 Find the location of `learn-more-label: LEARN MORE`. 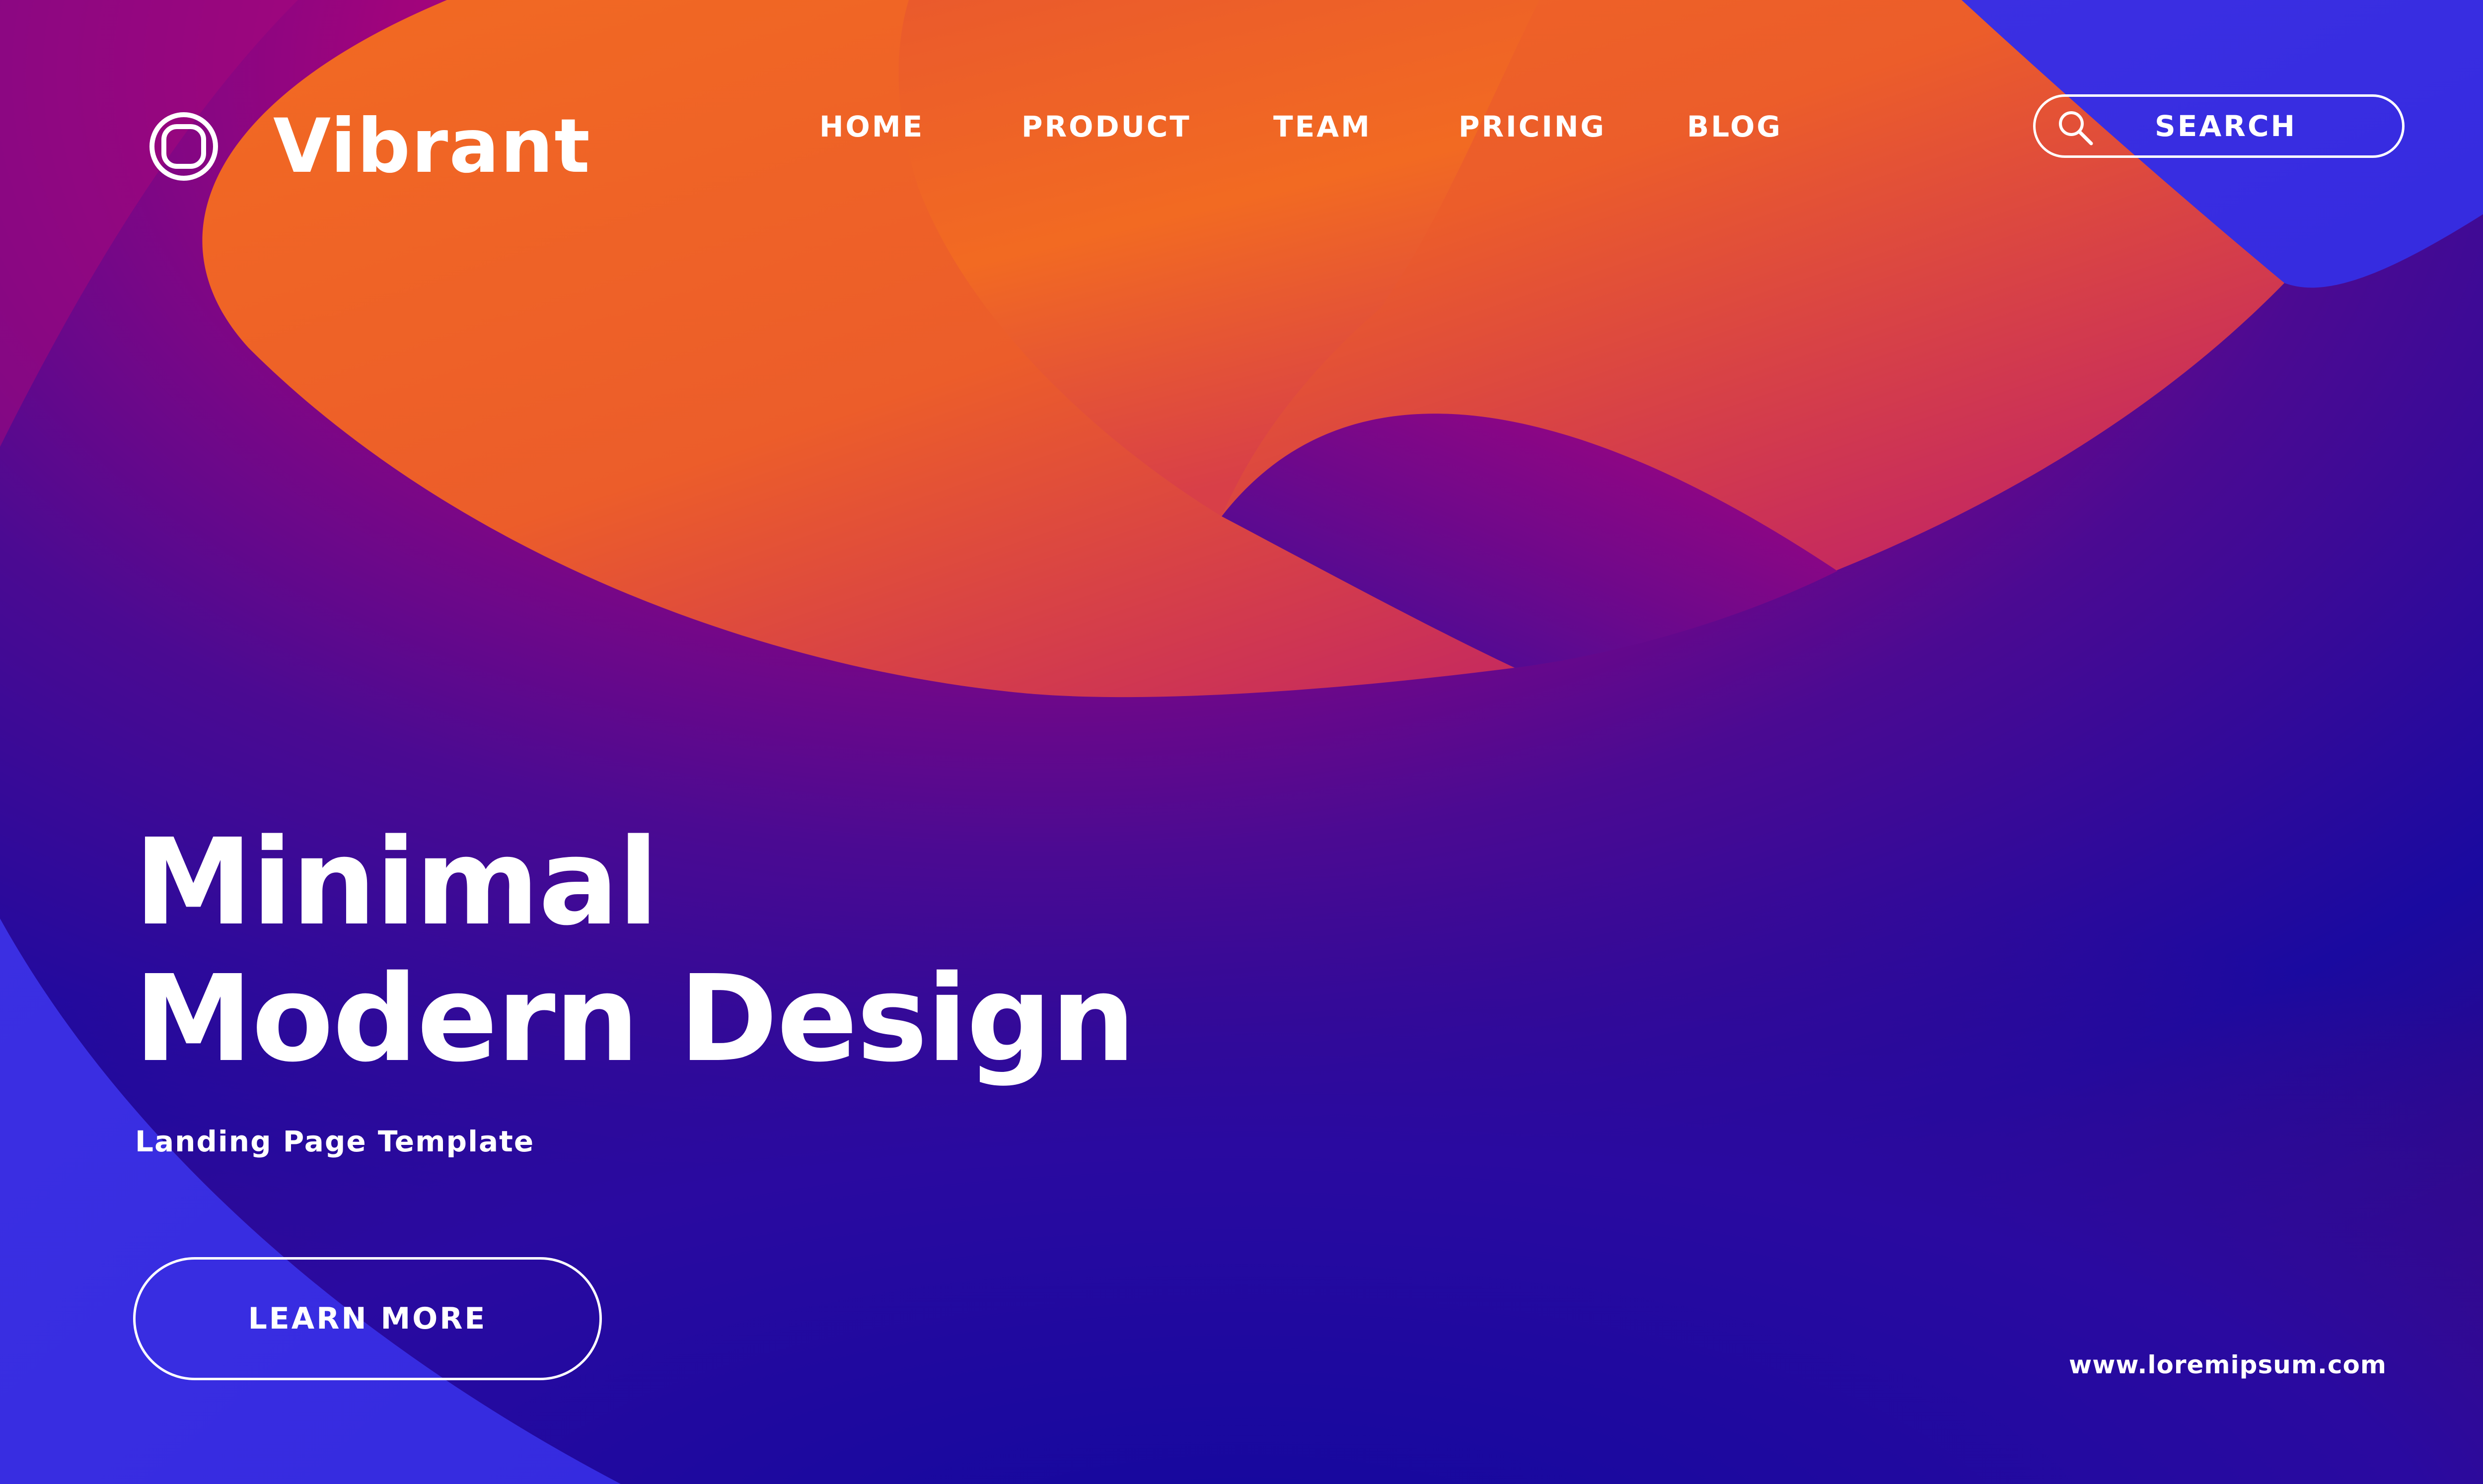

learn-more-label: LEARN MORE is located at coordinates (367, 1318).